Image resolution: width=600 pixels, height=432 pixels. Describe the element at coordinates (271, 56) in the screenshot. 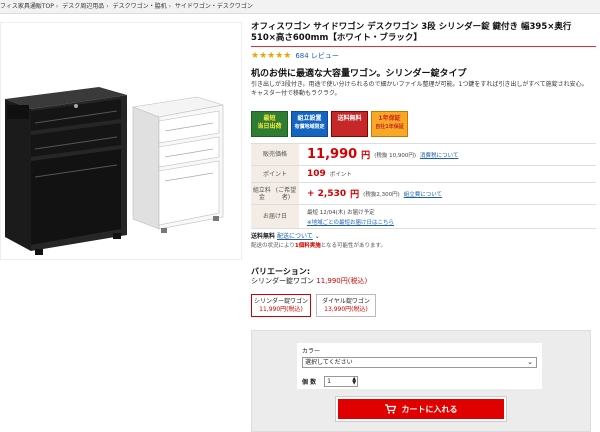

I see `star-rating-icon: ★★★★★` at that location.